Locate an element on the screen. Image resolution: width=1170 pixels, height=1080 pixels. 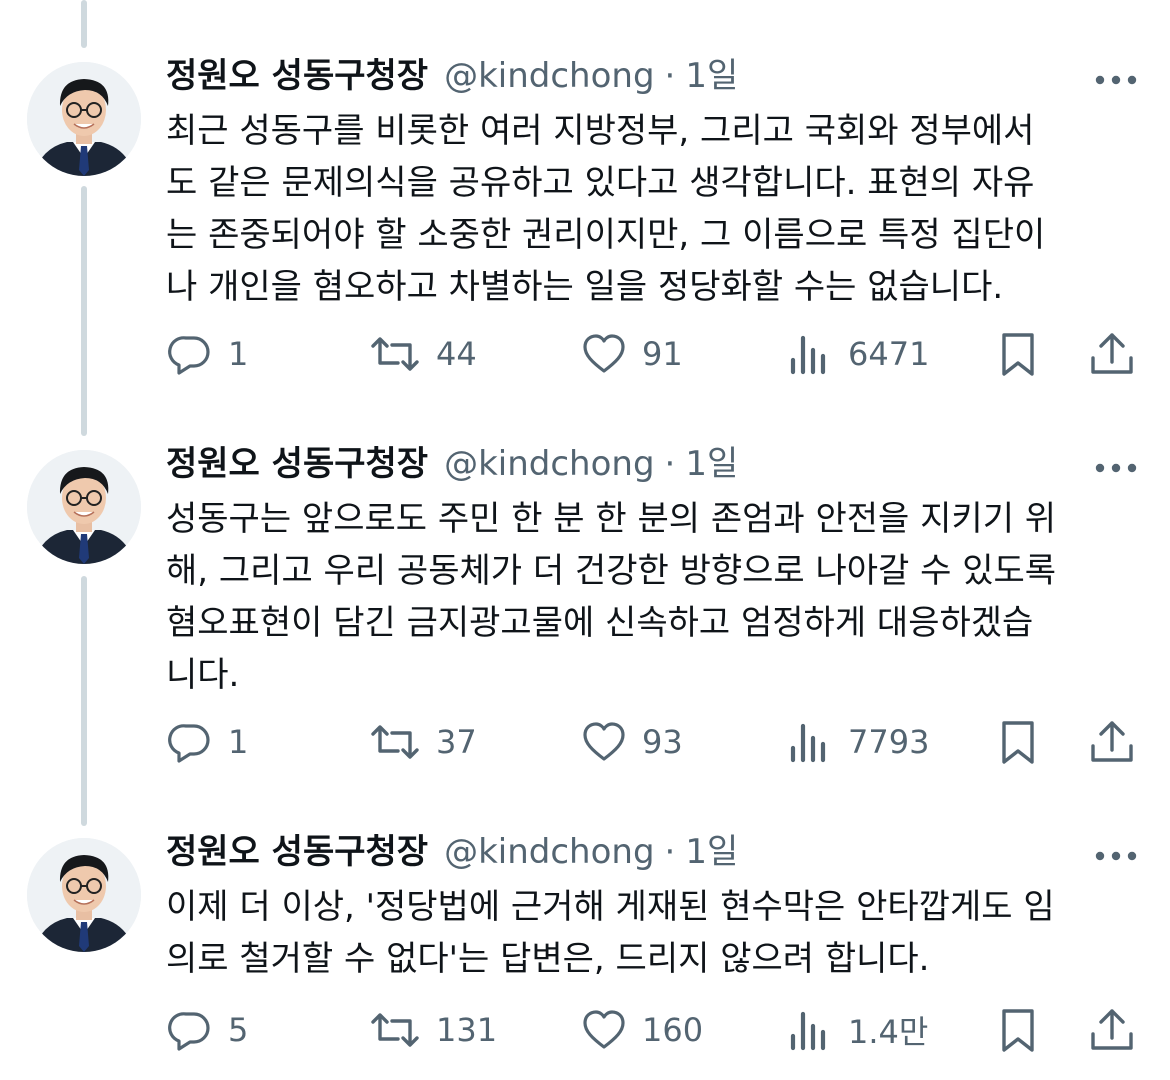
retweet-button: 131 is located at coordinates (432, 1030).